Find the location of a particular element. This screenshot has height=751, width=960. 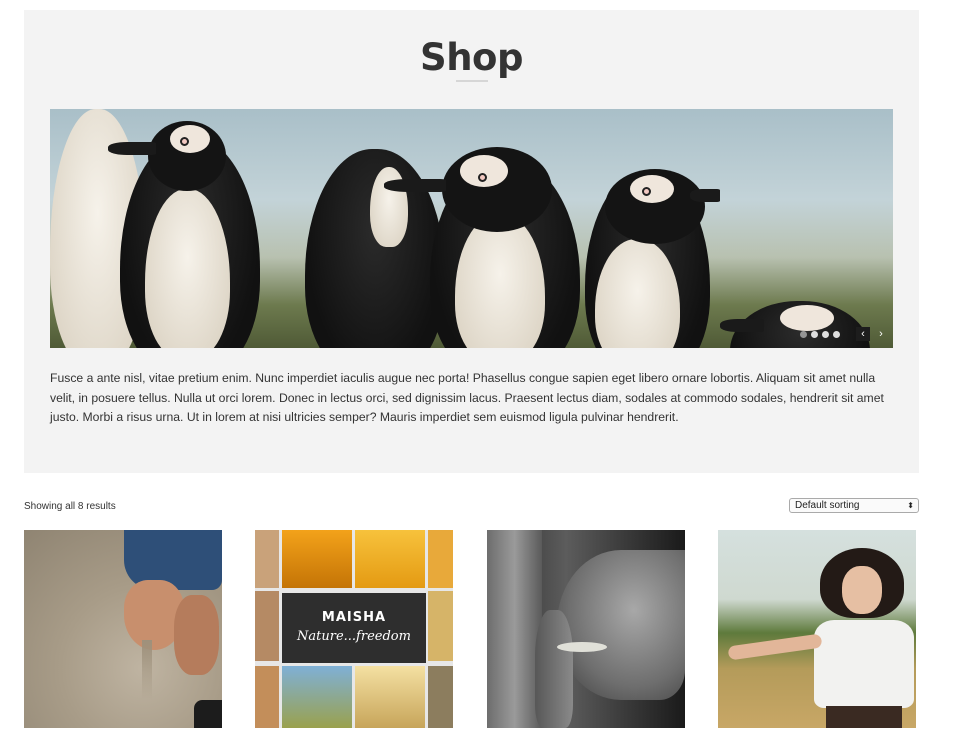

chevron-right-icon: › is located at coordinates (881, 334).